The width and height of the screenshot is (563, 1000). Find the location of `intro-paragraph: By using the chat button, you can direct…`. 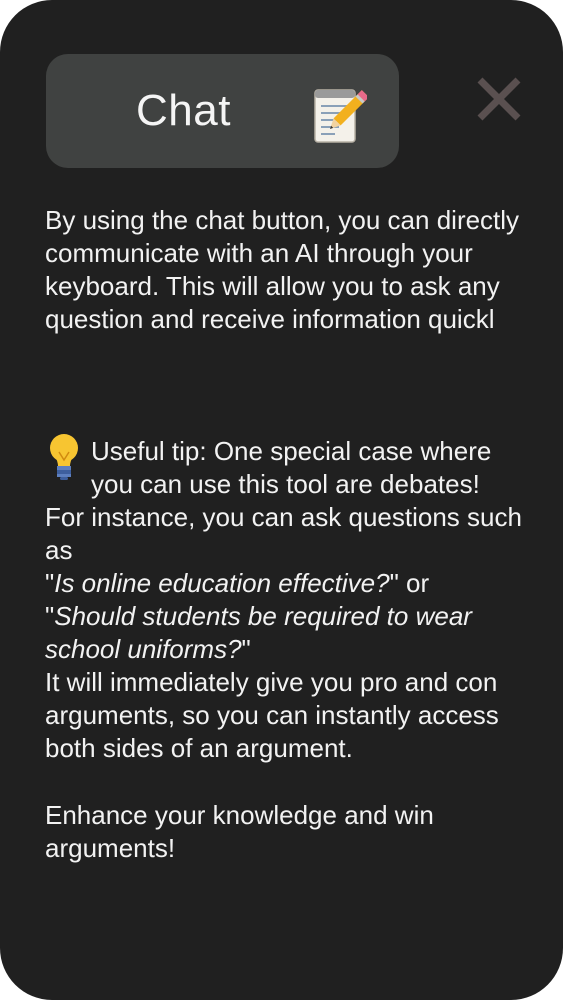

intro-paragraph: By using the chat button, you can direct… is located at coordinates (282, 269).